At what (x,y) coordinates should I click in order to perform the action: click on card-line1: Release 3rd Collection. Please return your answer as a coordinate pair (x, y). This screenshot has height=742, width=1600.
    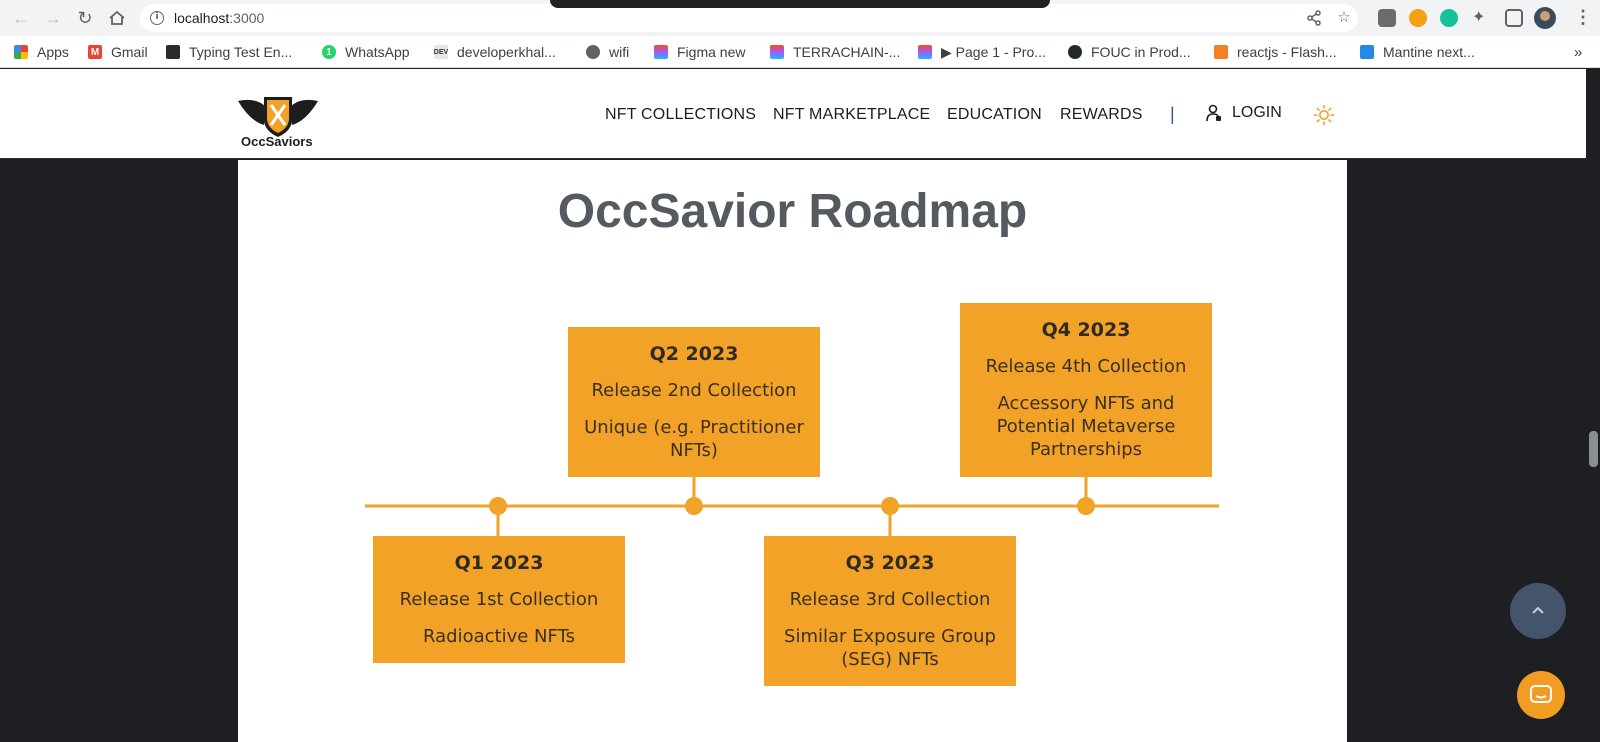
    Looking at the image, I should click on (890, 599).